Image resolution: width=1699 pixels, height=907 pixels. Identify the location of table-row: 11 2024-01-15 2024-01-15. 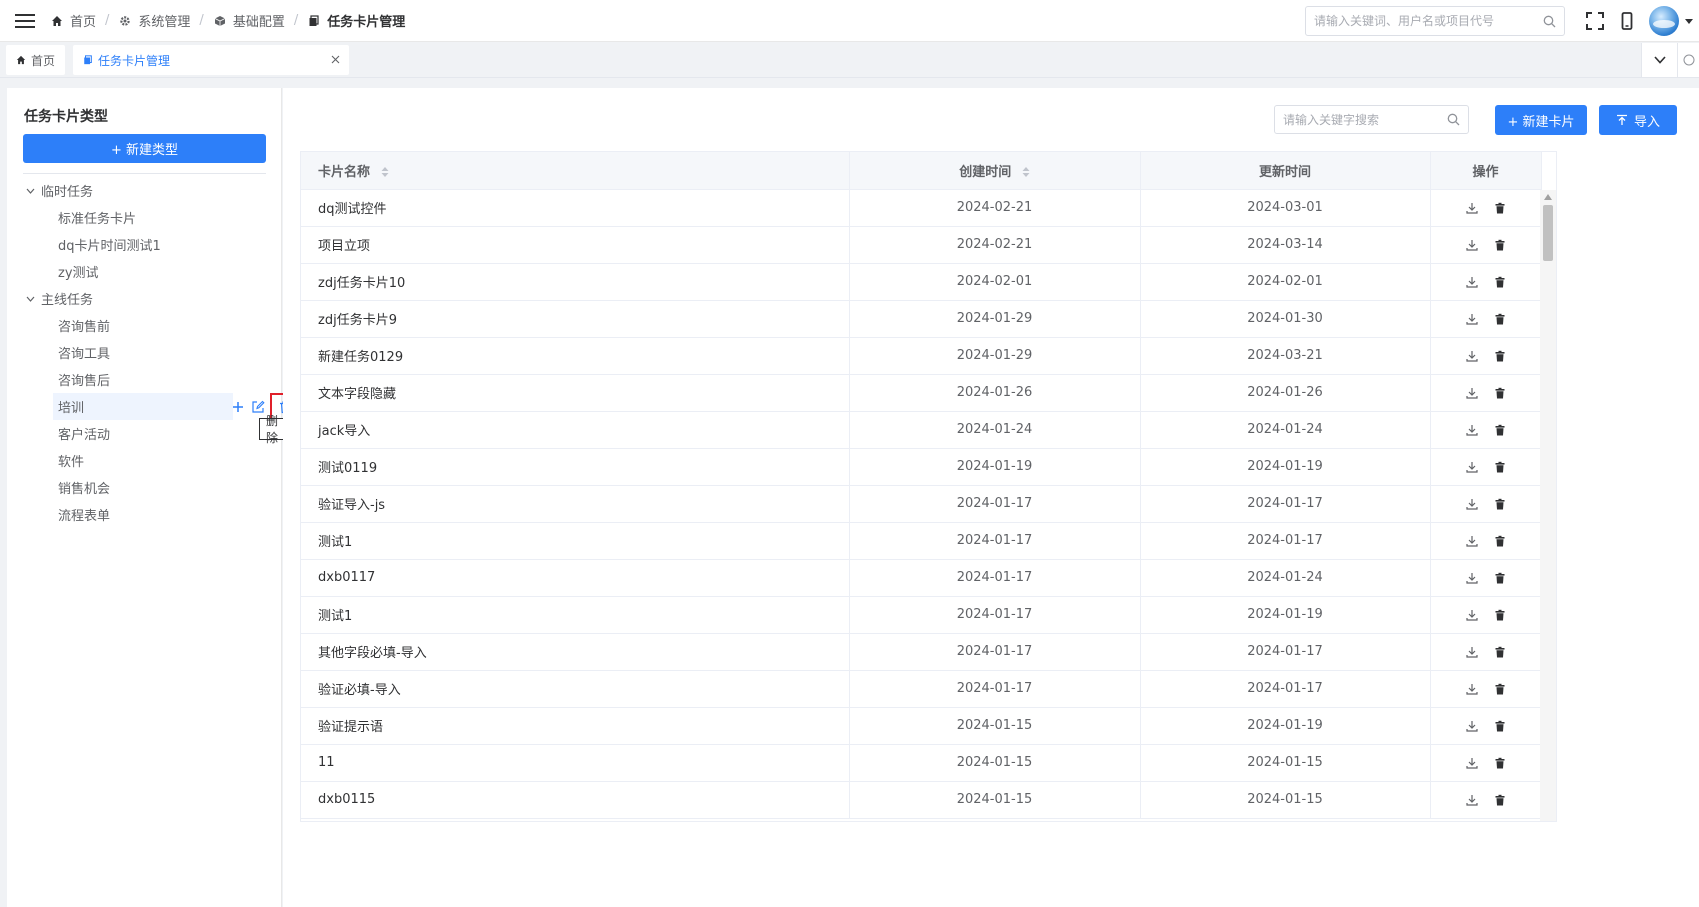
(921, 763).